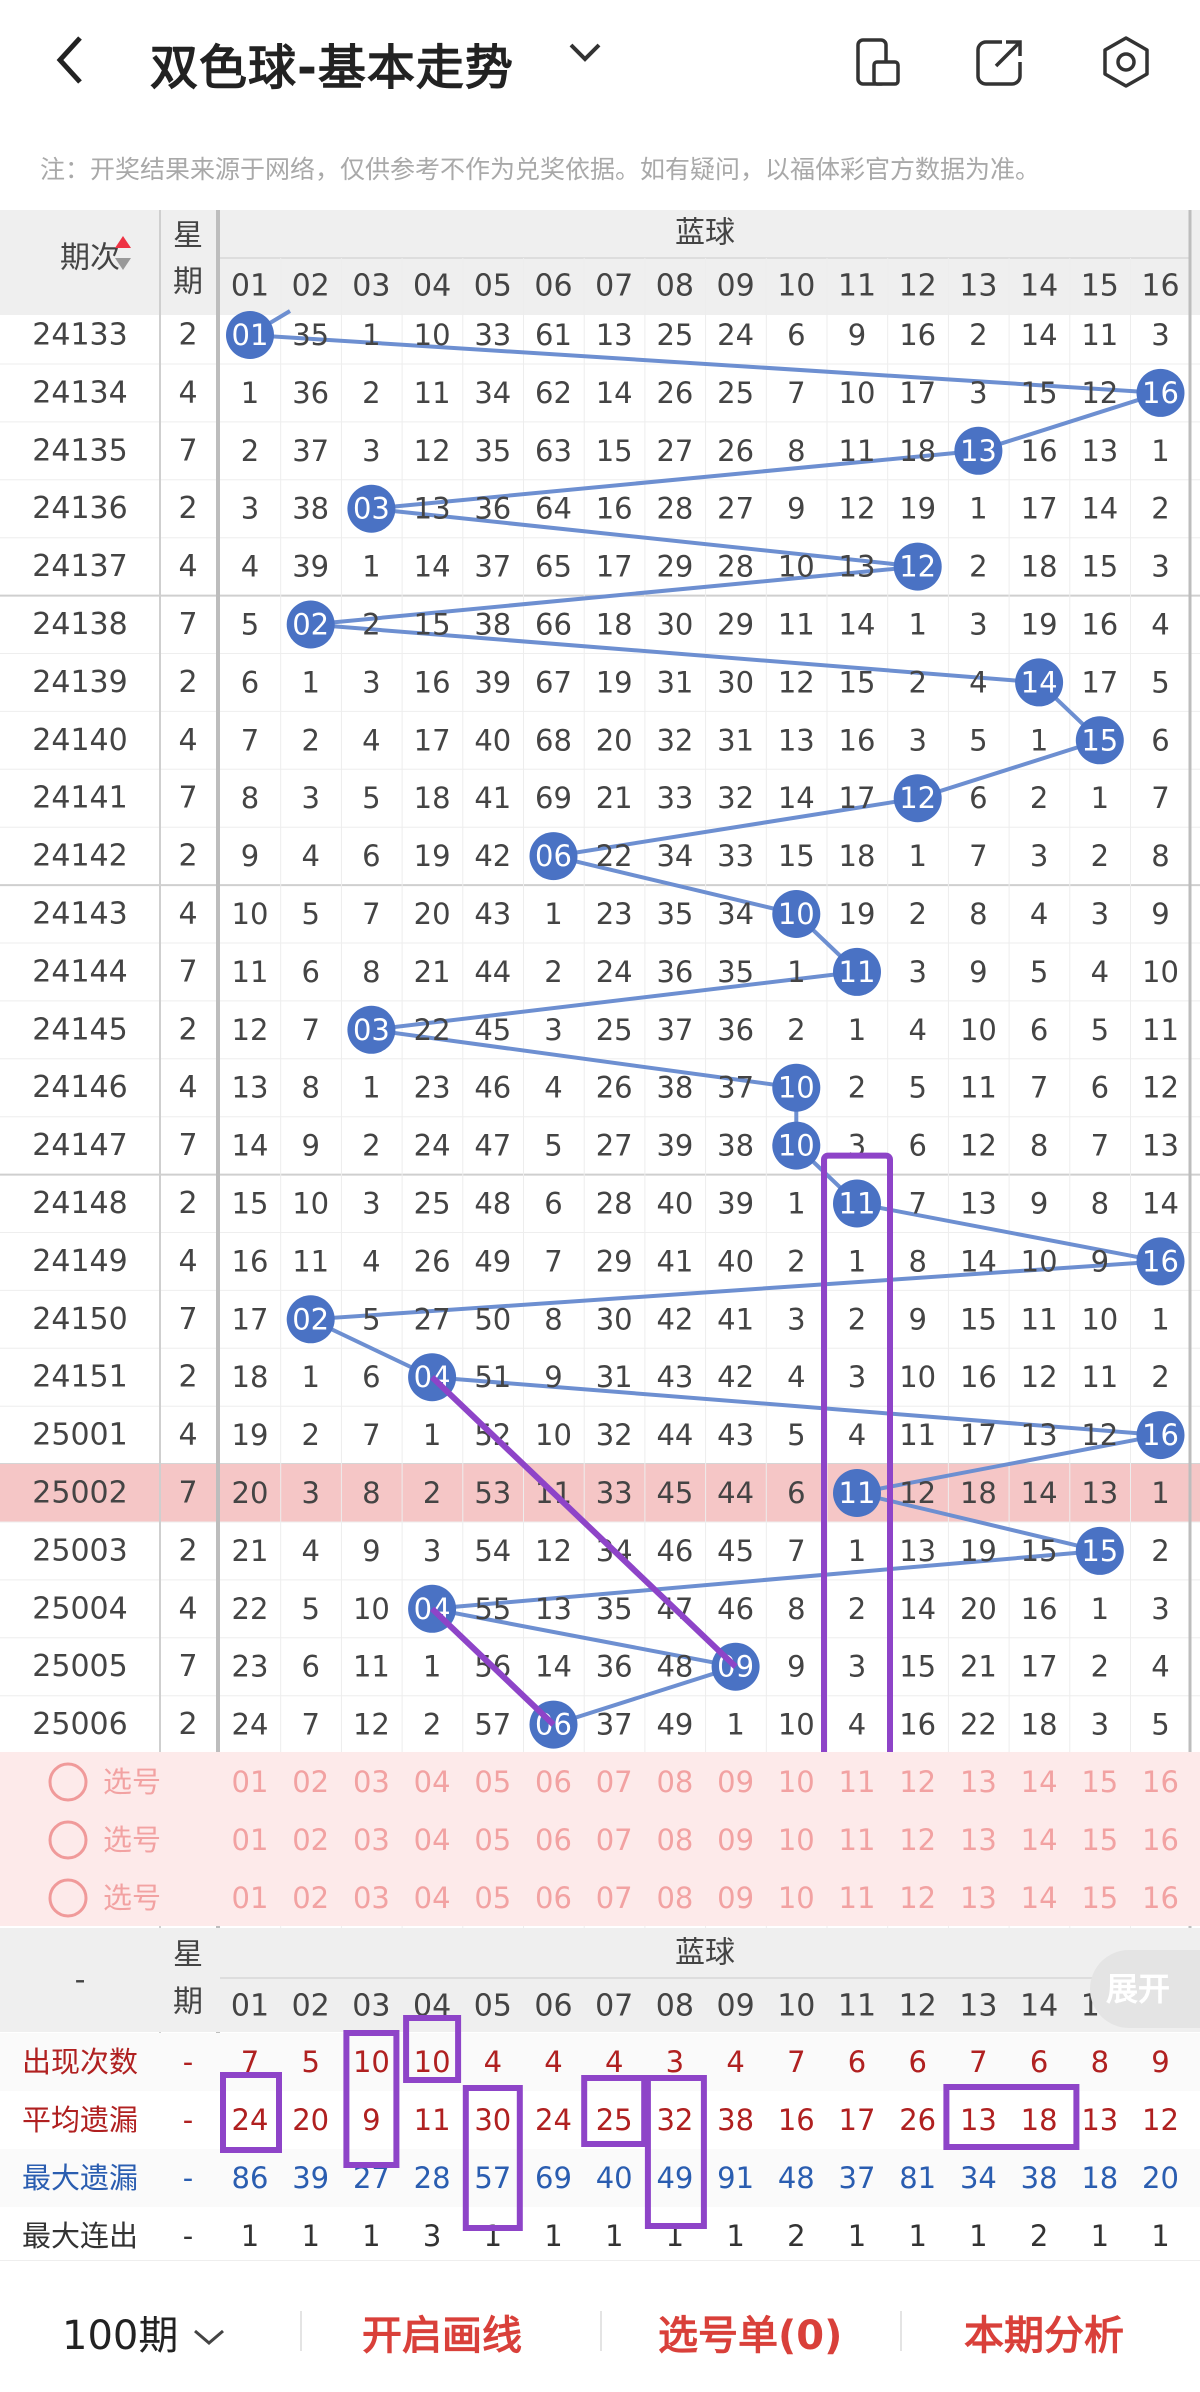 Image resolution: width=1200 pixels, height=2392 pixels. What do you see at coordinates (1039, 2006) in the screenshot?
I see `column-header-14: 14` at bounding box center [1039, 2006].